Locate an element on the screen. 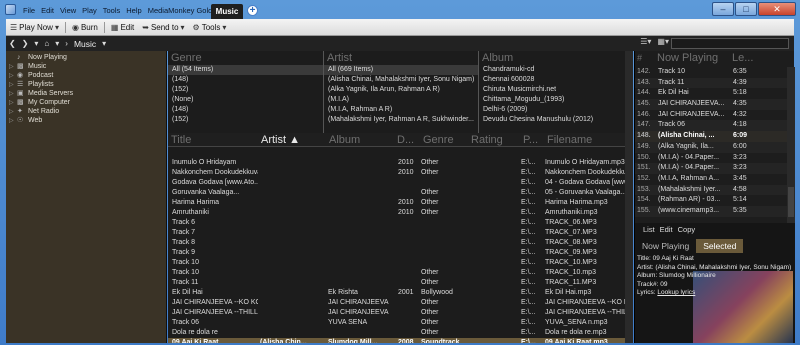 This screenshot has width=800, height=345. tree-item-net-radio: ▷ ✦ Net Radio is located at coordinates (86, 111).